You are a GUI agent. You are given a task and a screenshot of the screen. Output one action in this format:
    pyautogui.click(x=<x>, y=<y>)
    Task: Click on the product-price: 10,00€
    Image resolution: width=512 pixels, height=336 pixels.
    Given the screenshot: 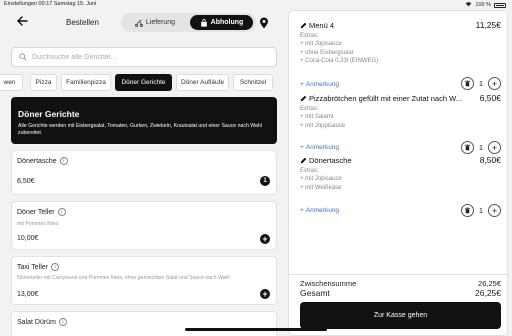 What is the action you would take?
    pyautogui.click(x=28, y=238)
    